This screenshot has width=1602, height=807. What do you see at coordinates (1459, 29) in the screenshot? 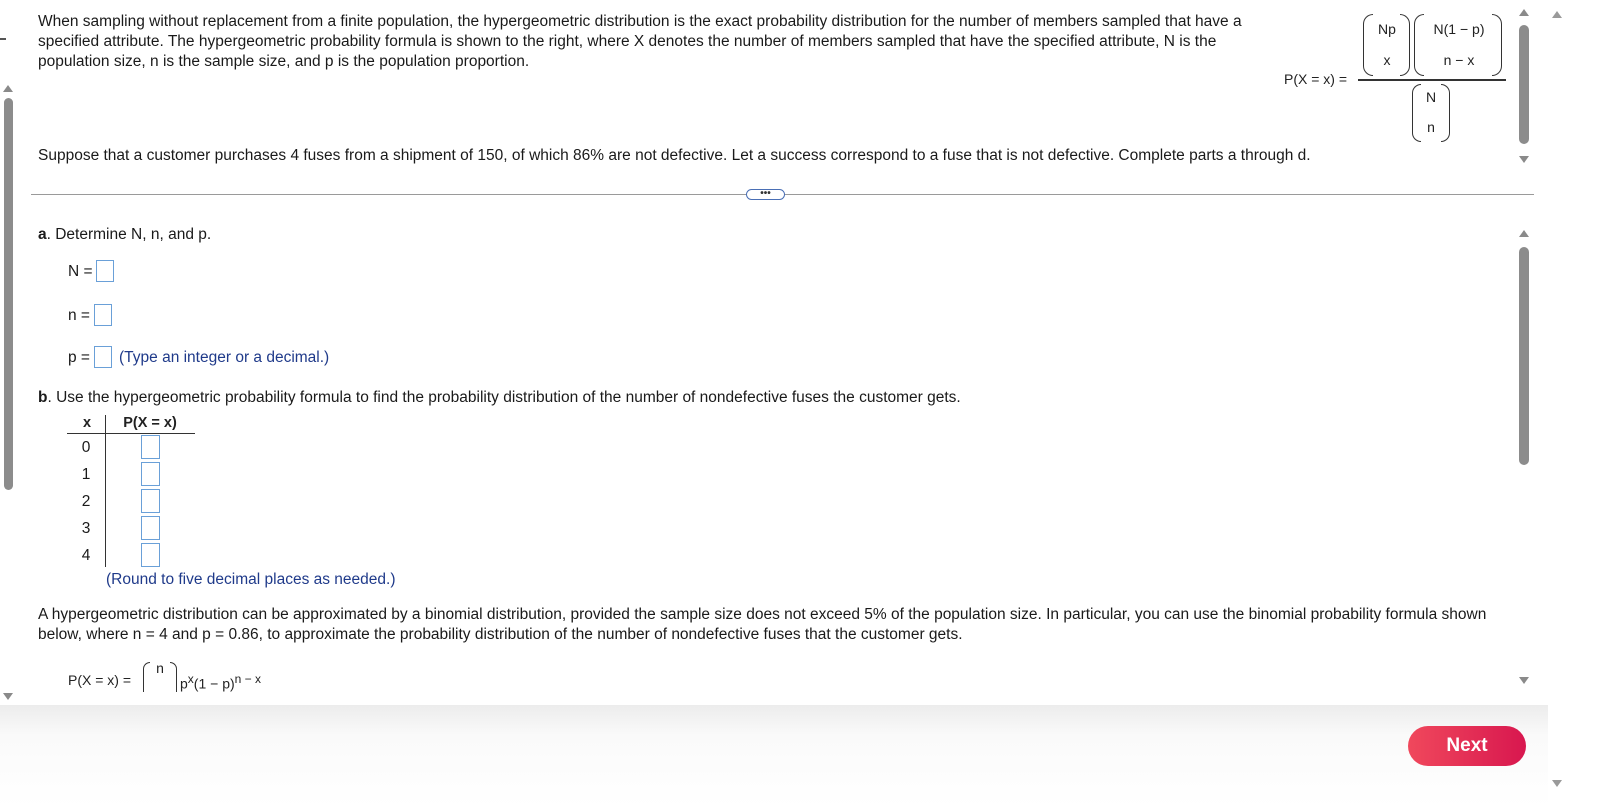
I see `formula-n1p: N(1 − p)` at bounding box center [1459, 29].